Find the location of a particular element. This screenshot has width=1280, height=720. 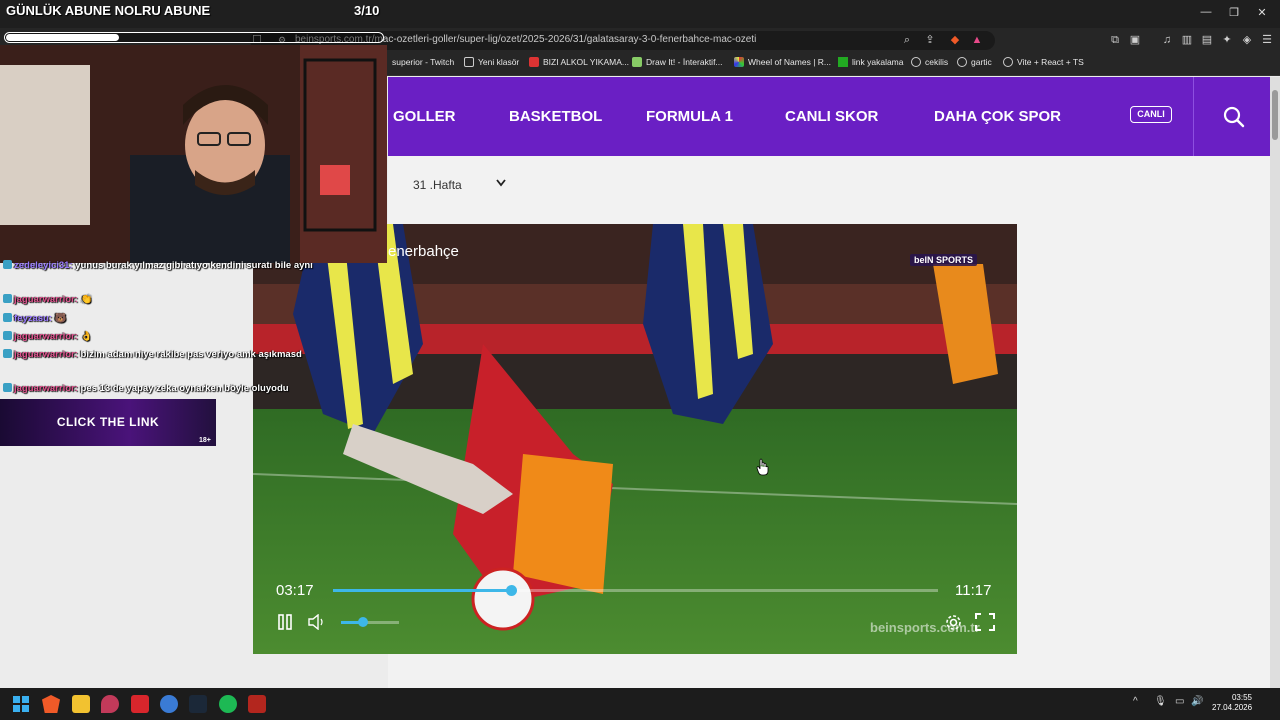

scrollbar-thumb is located at coordinates (1275, 115).